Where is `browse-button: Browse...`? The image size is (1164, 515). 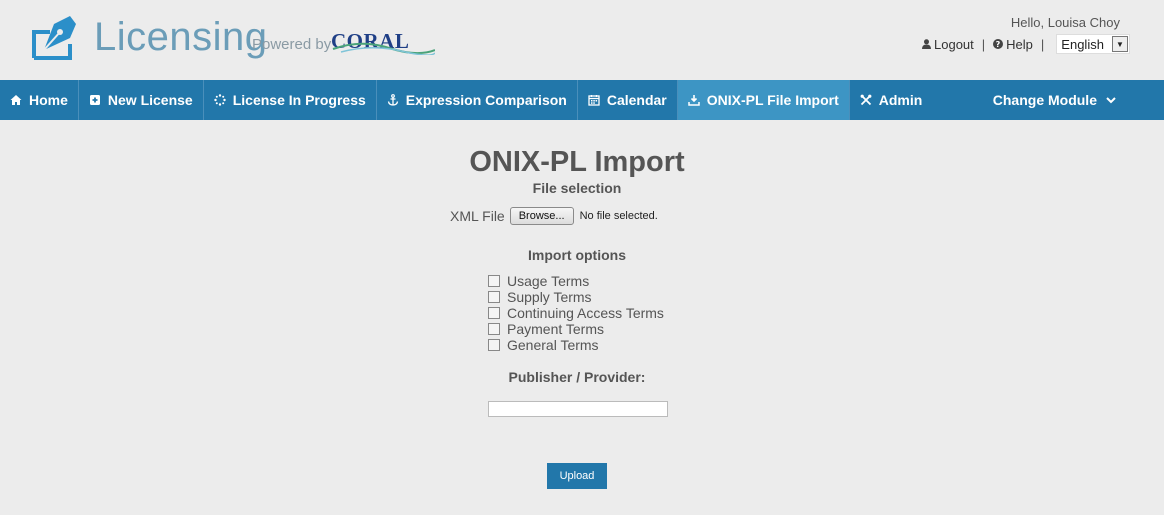
browse-button: Browse... is located at coordinates (541, 216).